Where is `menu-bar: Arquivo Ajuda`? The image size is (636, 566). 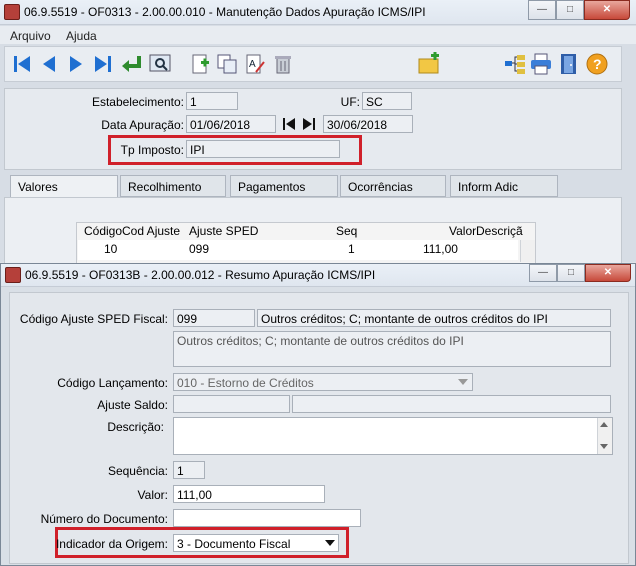 menu-bar: Arquivo Ajuda is located at coordinates (318, 35).